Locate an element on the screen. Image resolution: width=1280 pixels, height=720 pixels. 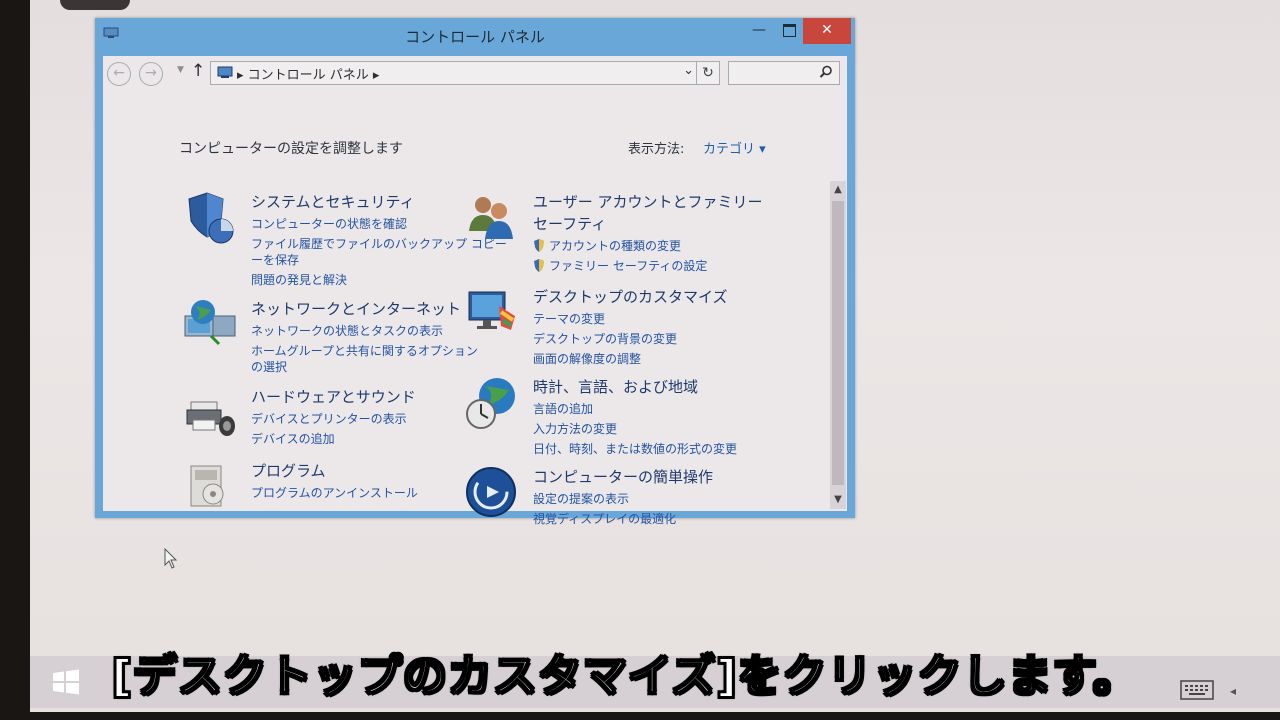
link: 入力方法の変更 is located at coordinates (635, 429).